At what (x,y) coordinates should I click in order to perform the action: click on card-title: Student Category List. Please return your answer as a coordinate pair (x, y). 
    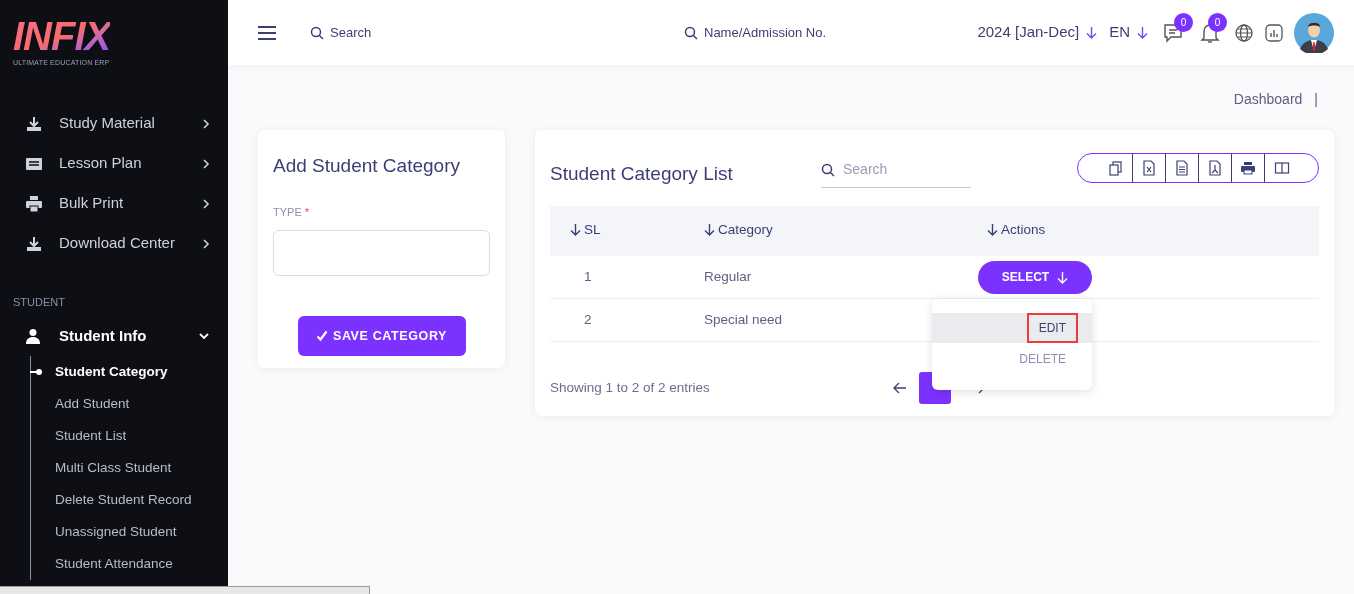
    Looking at the image, I should click on (642, 173).